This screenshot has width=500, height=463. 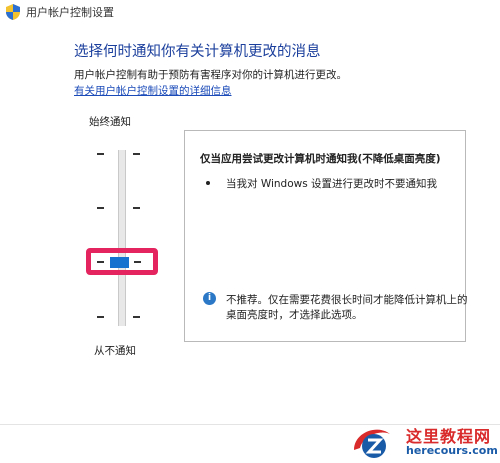 What do you see at coordinates (332, 184) in the screenshot?
I see `panel-bullet-text: 当我对 Windows 设置进行更改时不要通知我` at bounding box center [332, 184].